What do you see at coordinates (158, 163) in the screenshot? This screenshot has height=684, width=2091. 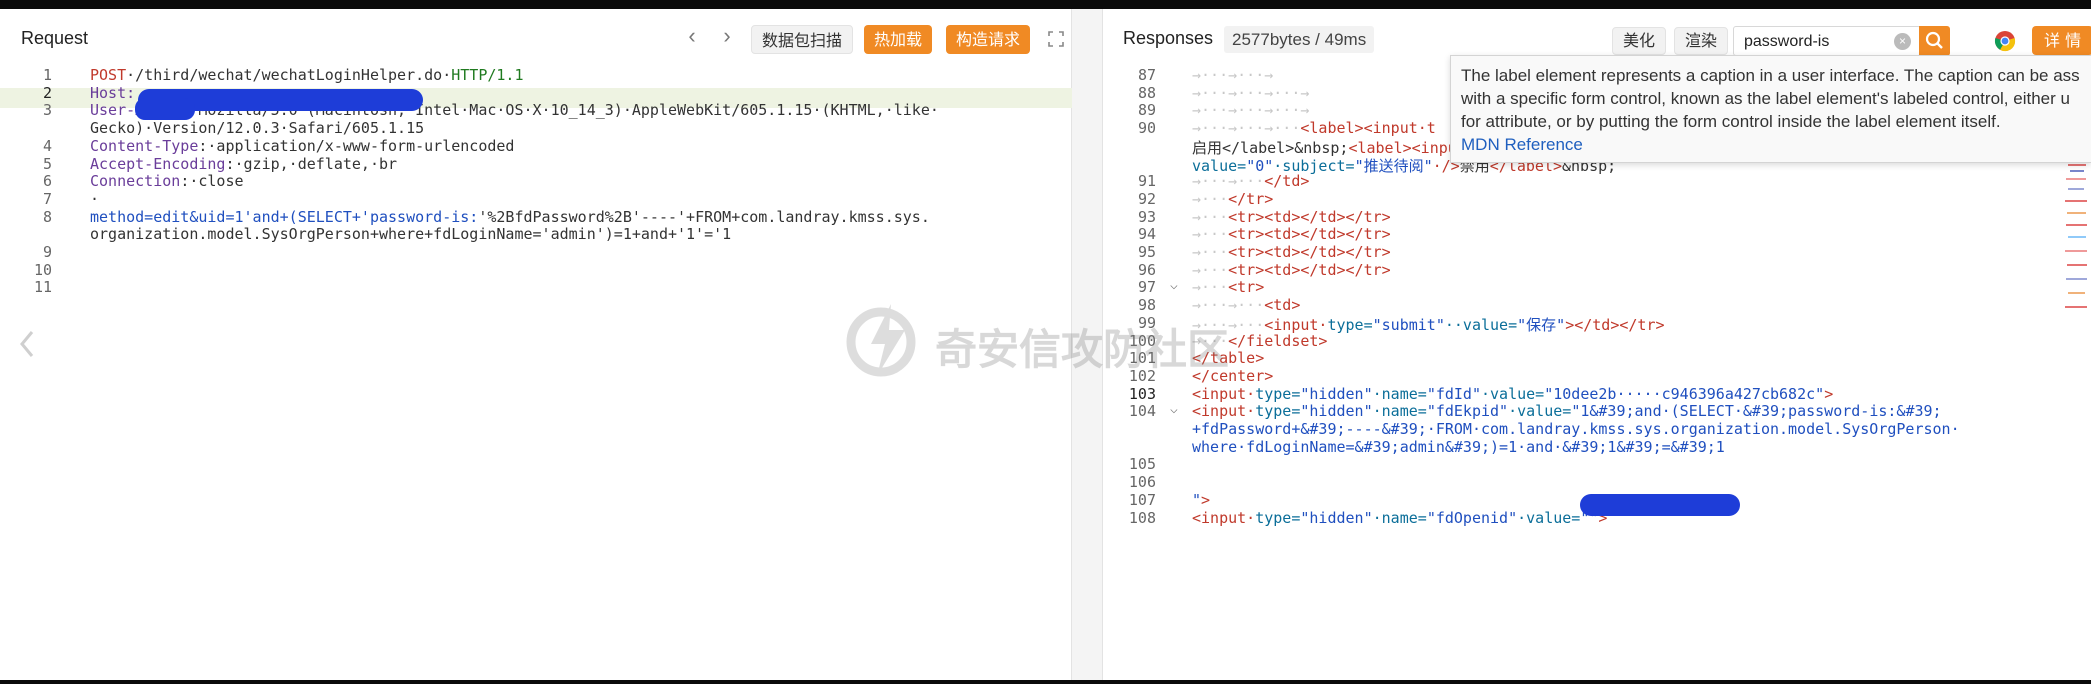 I see `code-token: Accept-Encoding` at bounding box center [158, 163].